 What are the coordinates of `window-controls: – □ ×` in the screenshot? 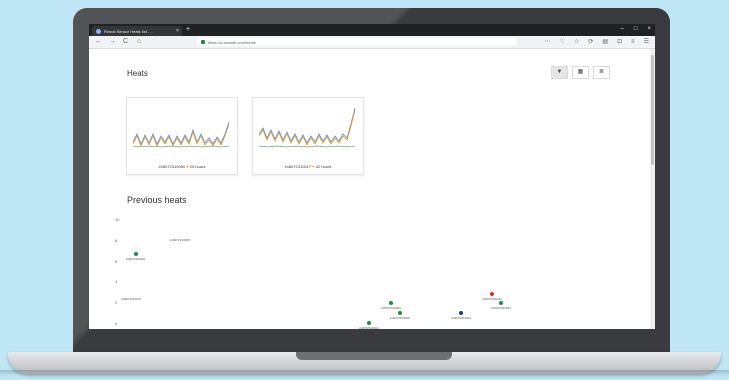 It's located at (636, 29).